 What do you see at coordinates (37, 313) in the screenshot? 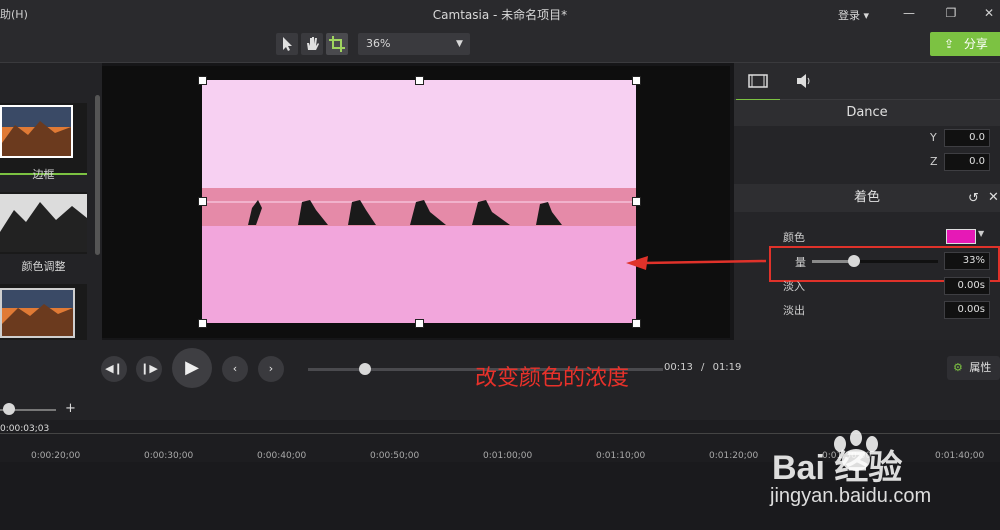
I see `effect-thumbnail` at bounding box center [37, 313].